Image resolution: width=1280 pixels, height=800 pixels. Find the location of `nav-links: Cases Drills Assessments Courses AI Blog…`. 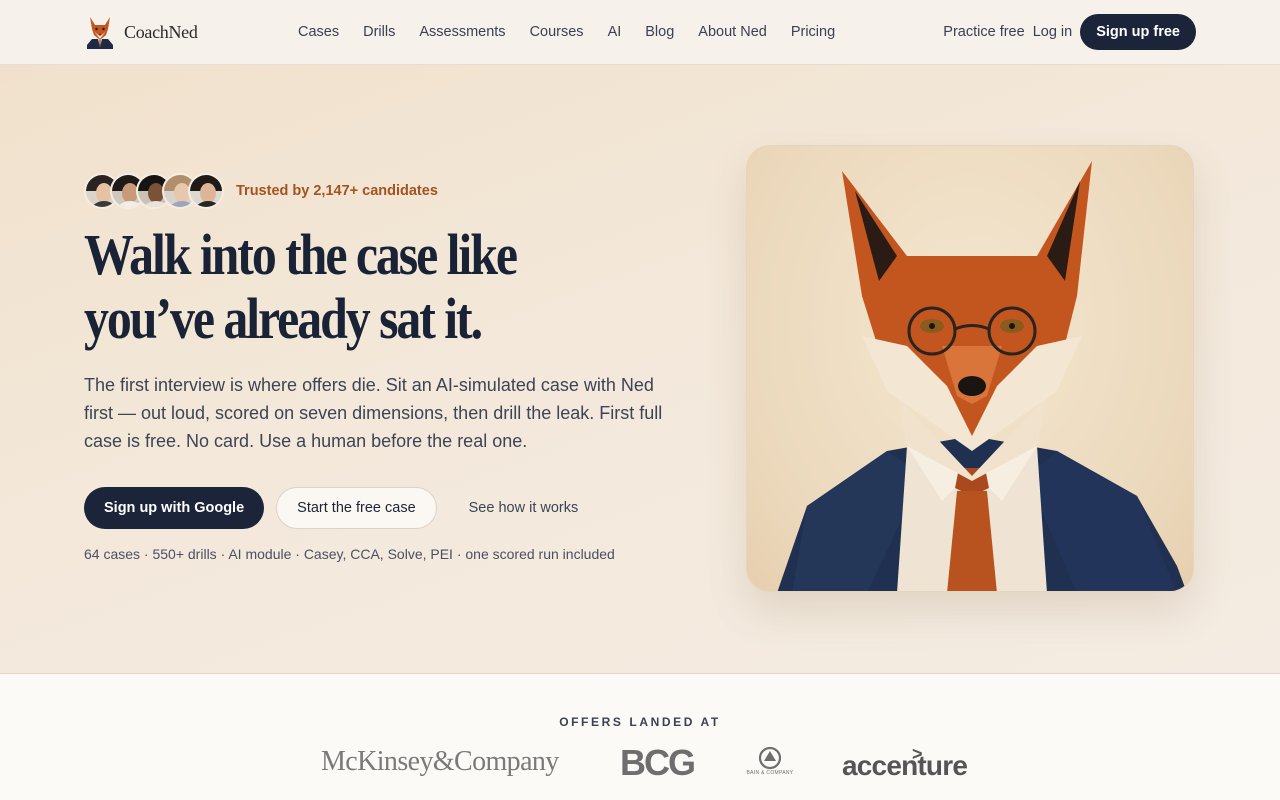

nav-links: Cases Drills Assessments Courses AI Blog… is located at coordinates (578, 32).